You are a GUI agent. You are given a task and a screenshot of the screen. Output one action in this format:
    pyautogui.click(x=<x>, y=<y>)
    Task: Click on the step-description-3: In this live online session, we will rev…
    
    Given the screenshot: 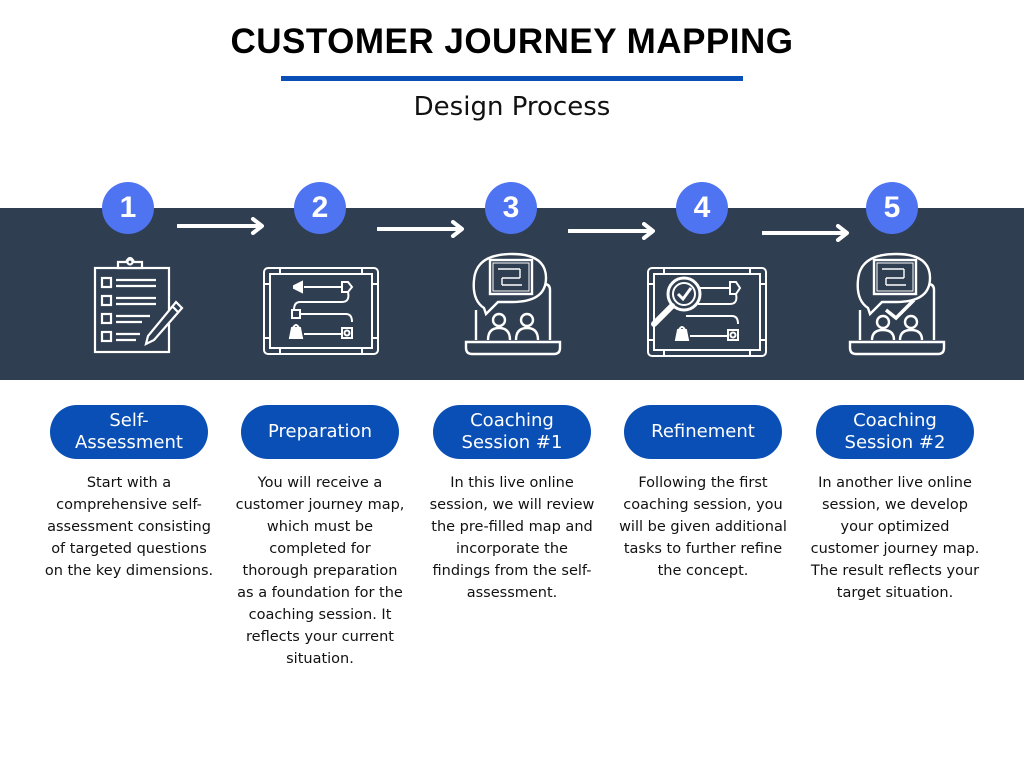 What is the action you would take?
    pyautogui.click(x=512, y=538)
    